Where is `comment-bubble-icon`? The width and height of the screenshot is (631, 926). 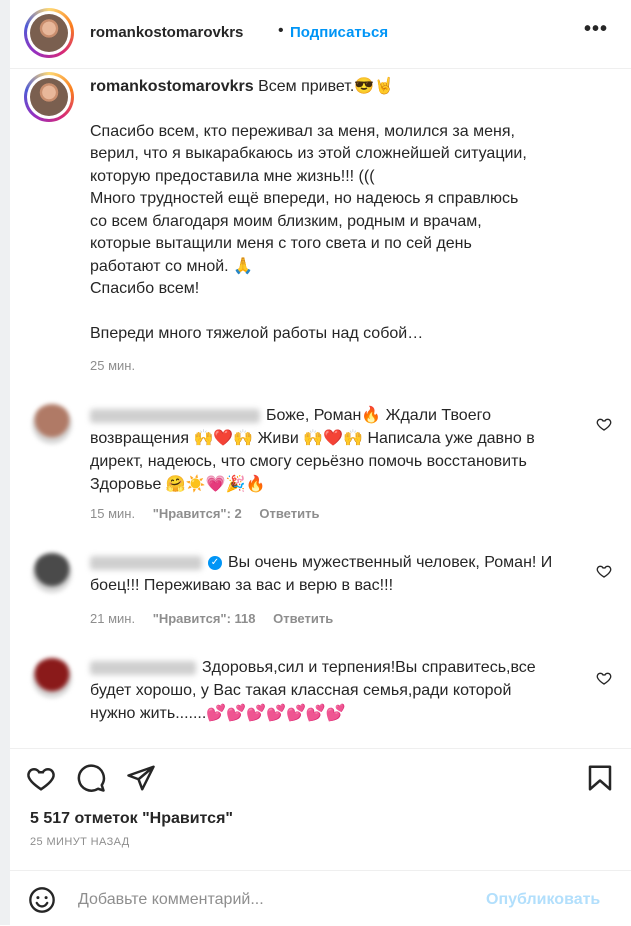 comment-bubble-icon is located at coordinates (91, 778).